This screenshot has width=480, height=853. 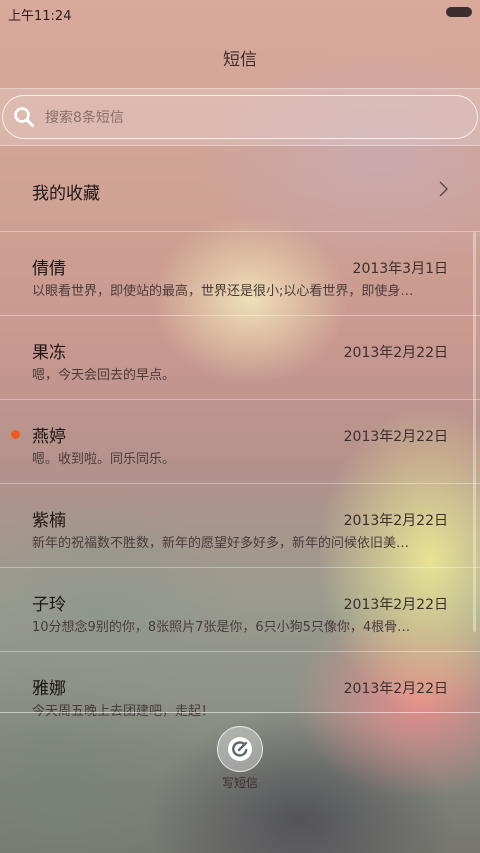 I want to click on contact-name: 紫楠, so click(x=49, y=521).